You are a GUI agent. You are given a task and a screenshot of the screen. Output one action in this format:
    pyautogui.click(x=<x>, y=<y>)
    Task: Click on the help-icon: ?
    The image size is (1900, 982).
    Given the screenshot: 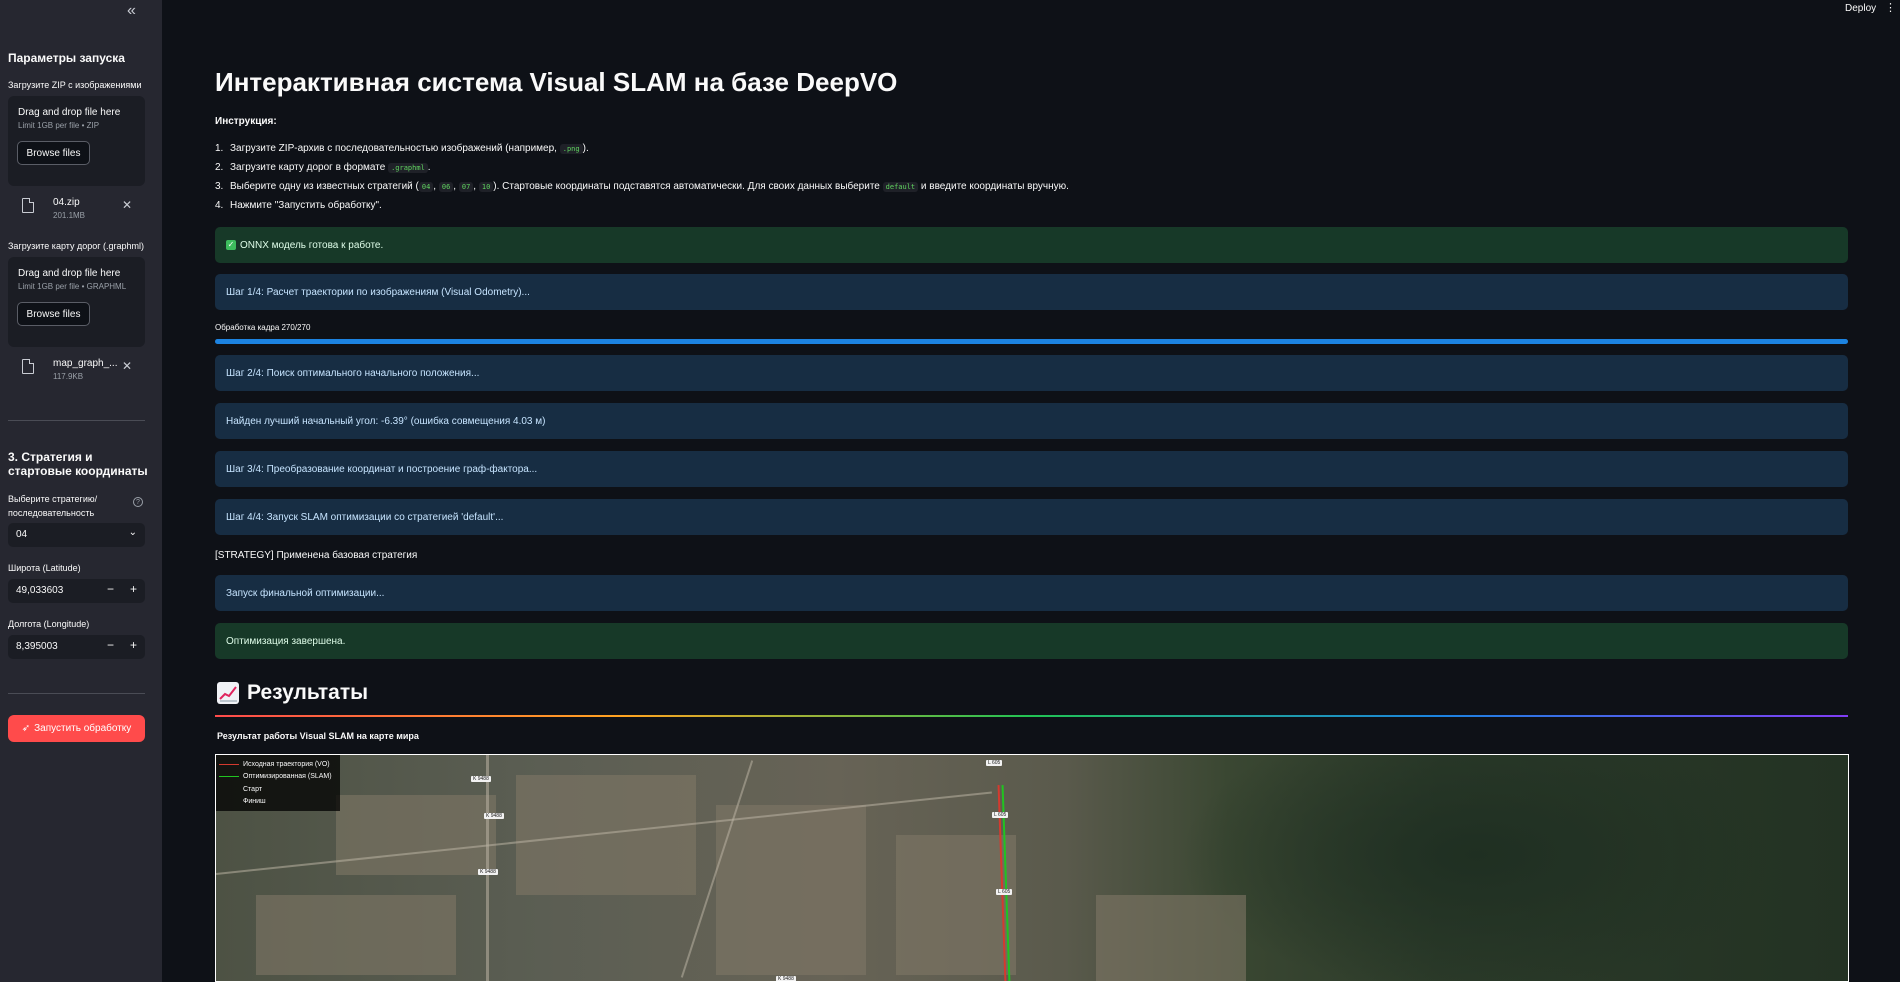 What is the action you would take?
    pyautogui.click(x=138, y=502)
    